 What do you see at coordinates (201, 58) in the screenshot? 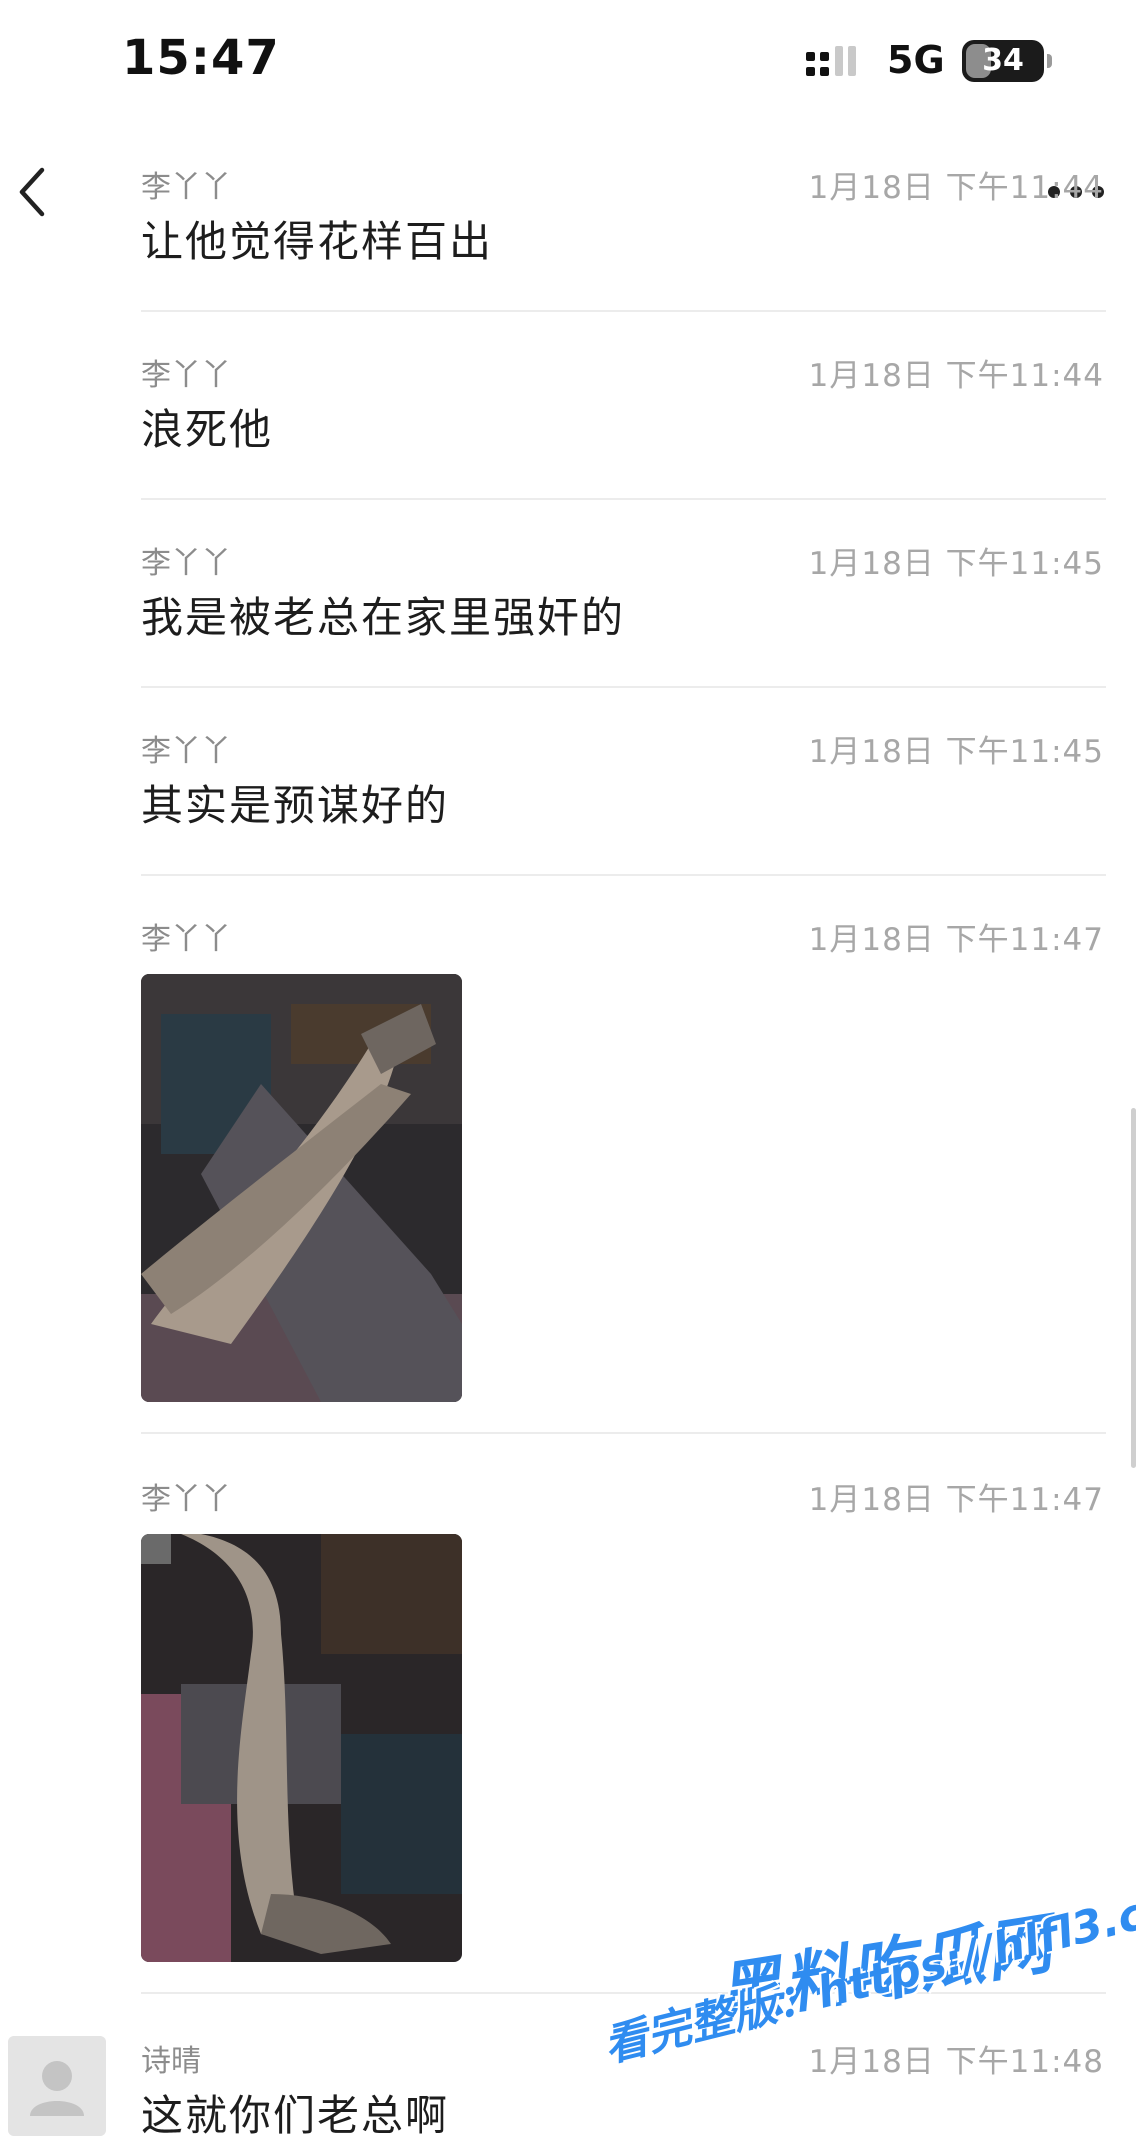
I see `status-time: 15:47` at bounding box center [201, 58].